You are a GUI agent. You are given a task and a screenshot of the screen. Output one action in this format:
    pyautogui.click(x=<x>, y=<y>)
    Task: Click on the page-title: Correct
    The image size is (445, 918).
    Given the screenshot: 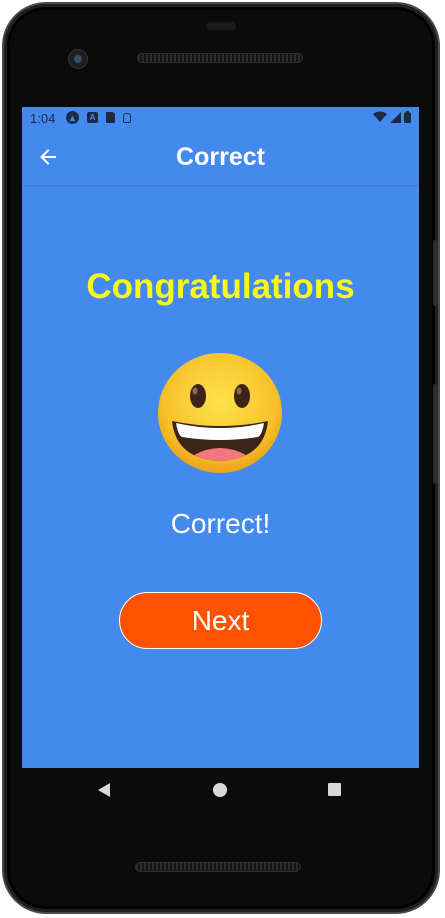 What is the action you would take?
    pyautogui.click(x=220, y=157)
    